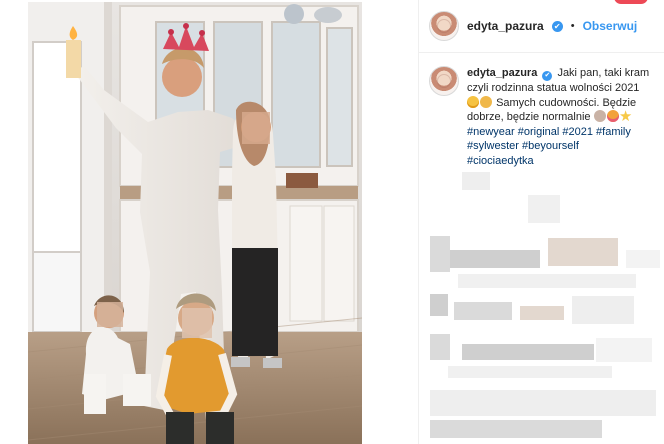 The height and width of the screenshot is (444, 664). What do you see at coordinates (444, 81) in the screenshot?
I see `caption-avatar` at bounding box center [444, 81].